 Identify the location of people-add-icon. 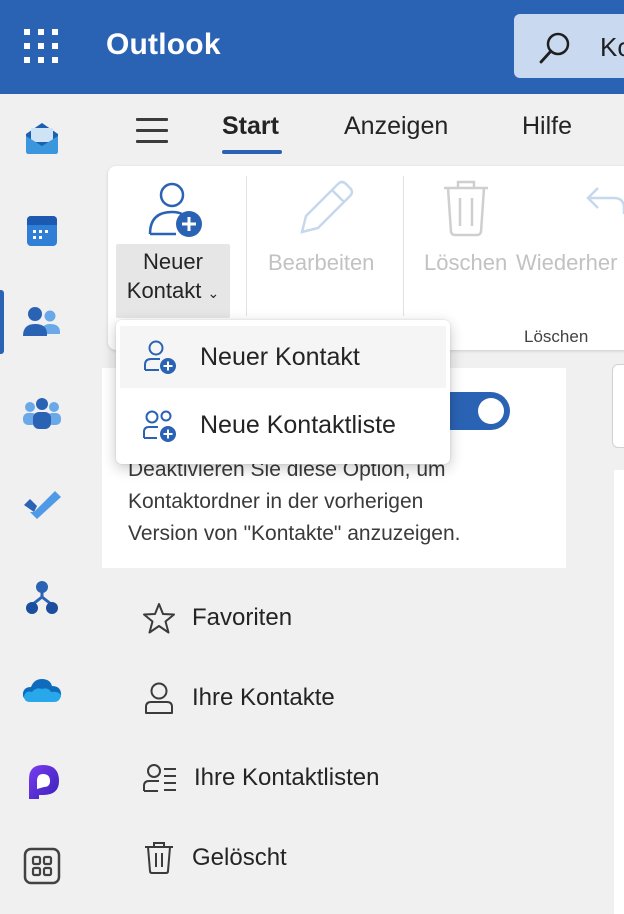
(159, 426).